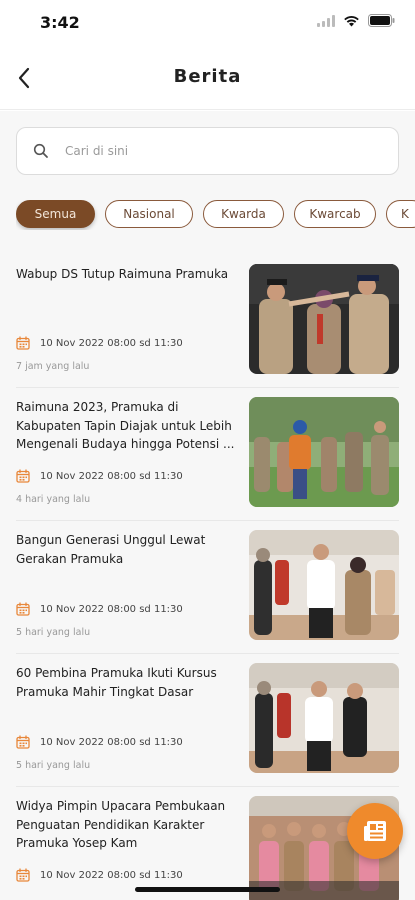 This screenshot has height=900, width=415. I want to click on status-icons, so click(356, 20).